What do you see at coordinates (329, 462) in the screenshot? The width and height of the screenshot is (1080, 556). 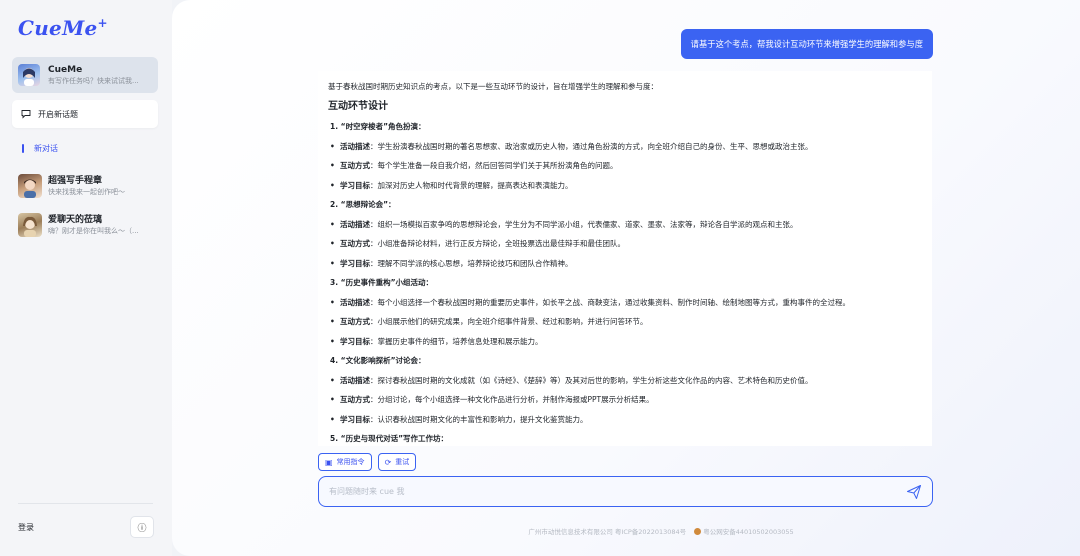 I see `commands-icon: ▣` at bounding box center [329, 462].